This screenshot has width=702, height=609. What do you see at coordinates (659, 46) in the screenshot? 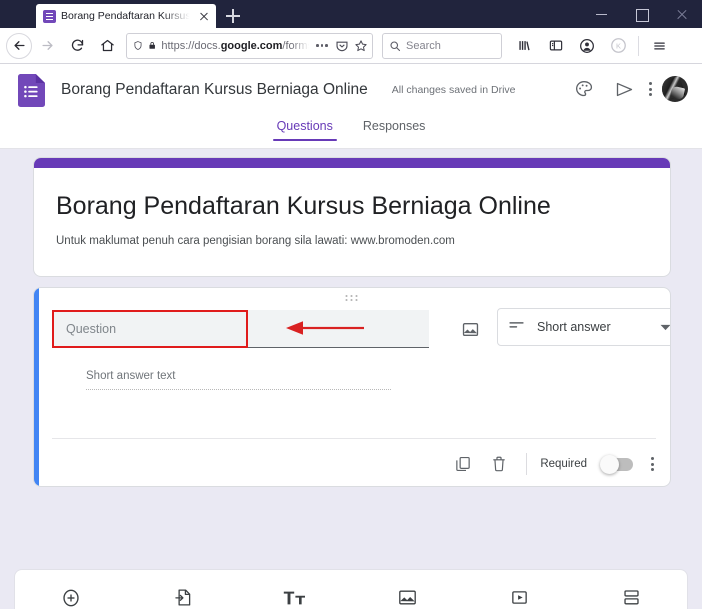
I see `hamburger-menu-icon` at bounding box center [659, 46].